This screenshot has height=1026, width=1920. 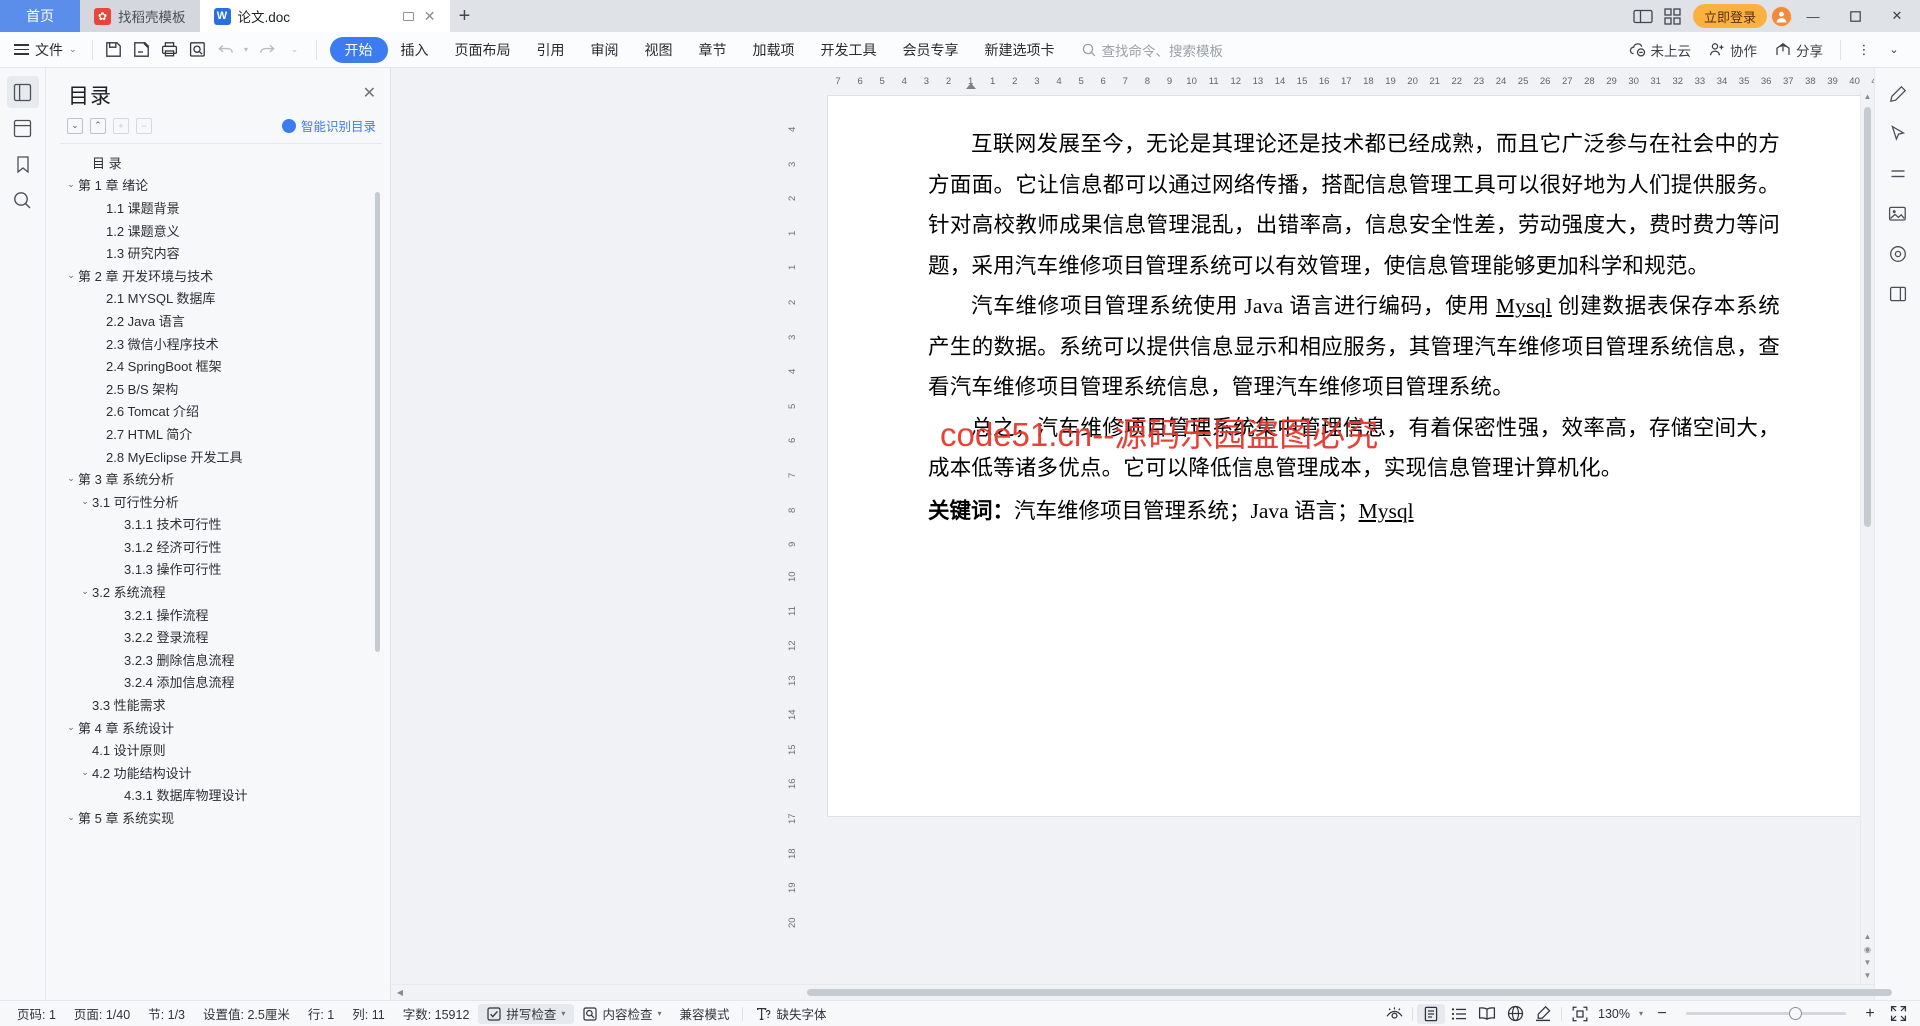 I want to click on toc-item: 1.2 课题意义, so click(x=221, y=230).